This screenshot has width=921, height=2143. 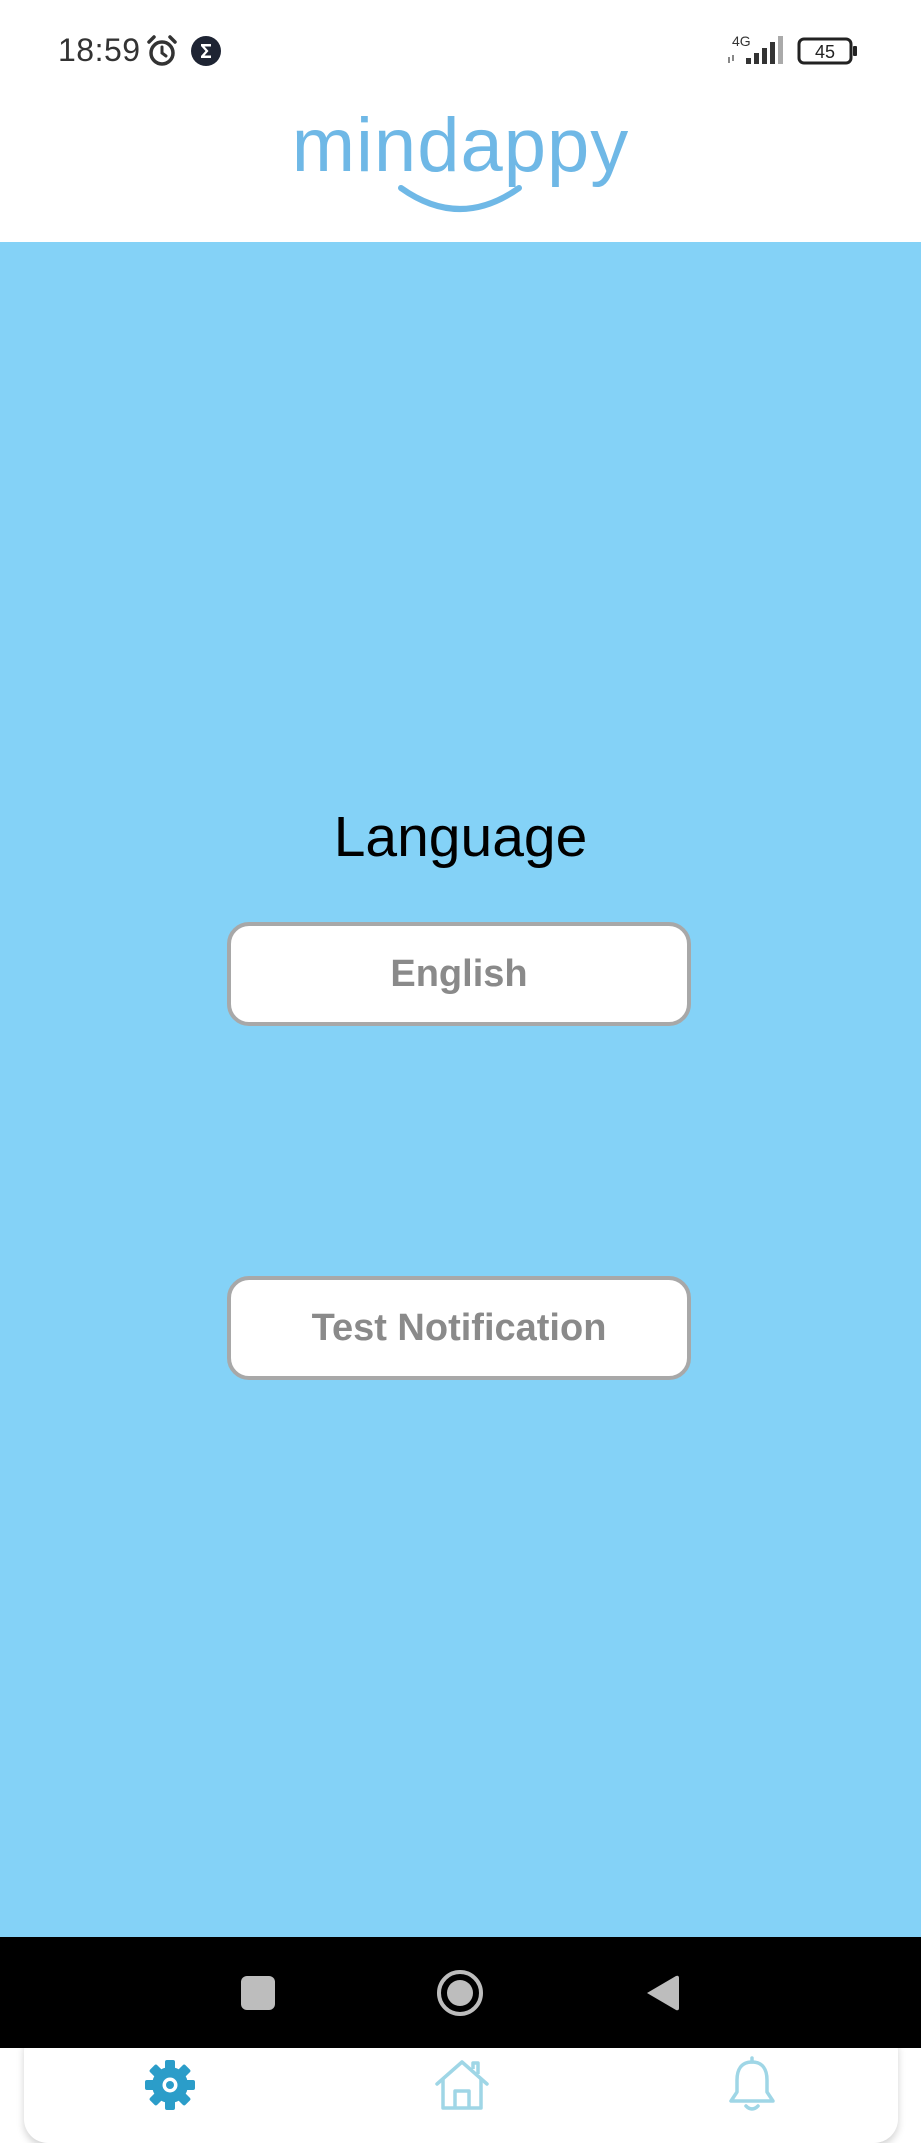 I want to click on mindappy-logo: mindappy, so click(x=460, y=171).